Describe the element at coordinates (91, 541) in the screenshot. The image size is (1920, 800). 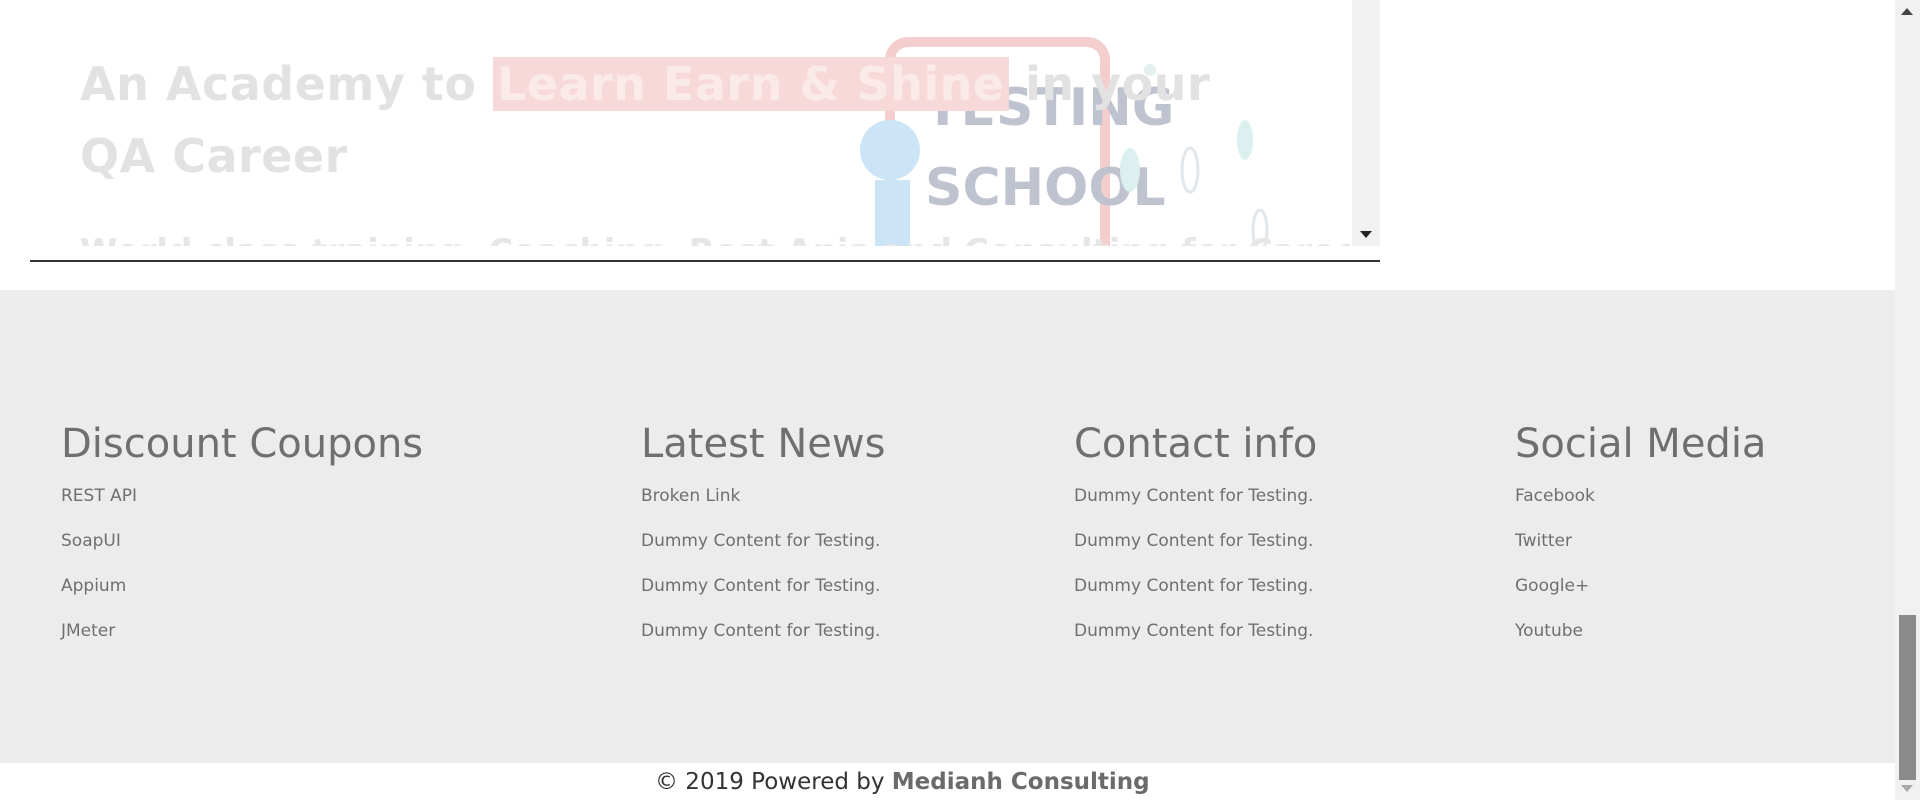
I see `footer-link: SoapUI` at that location.